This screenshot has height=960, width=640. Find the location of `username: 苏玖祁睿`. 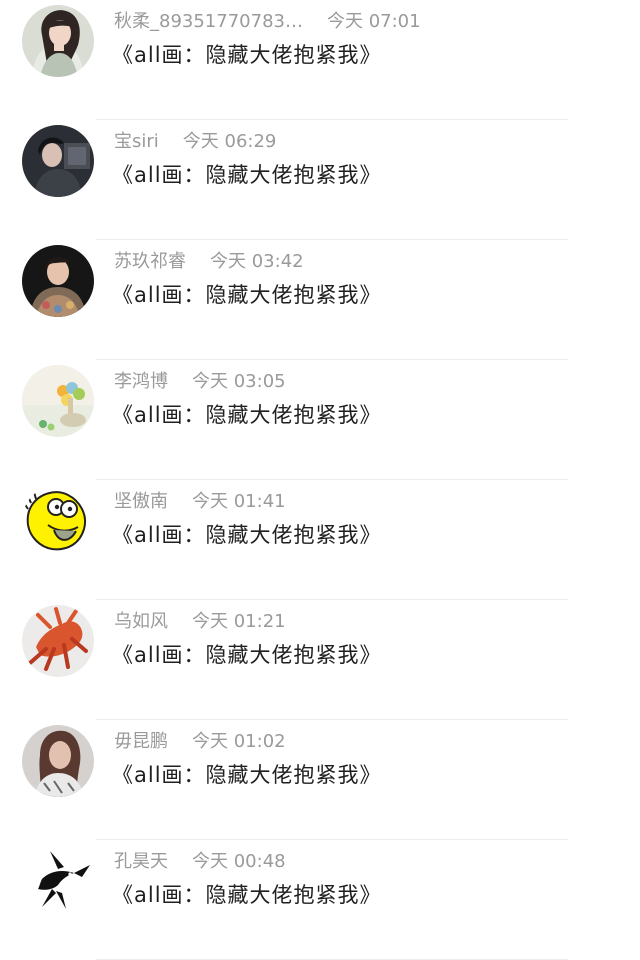

username: 苏玖祁睿 is located at coordinates (150, 261).